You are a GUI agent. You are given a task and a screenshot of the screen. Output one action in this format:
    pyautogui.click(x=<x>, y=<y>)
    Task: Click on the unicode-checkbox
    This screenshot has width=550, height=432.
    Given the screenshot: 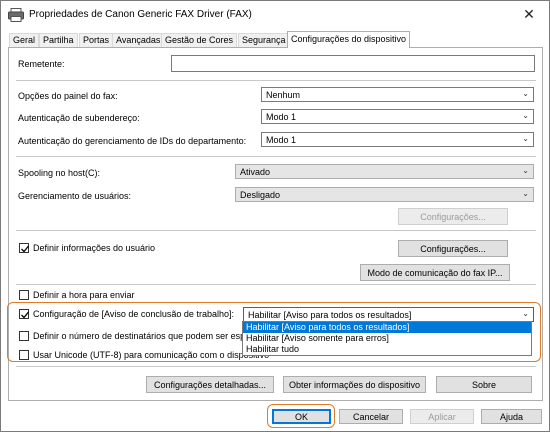 What is the action you would take?
    pyautogui.click(x=24, y=355)
    